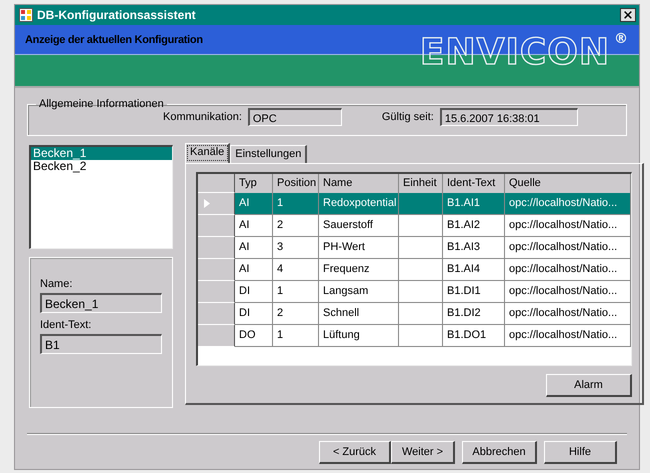  I want to click on table-cell: 3, so click(296, 248).